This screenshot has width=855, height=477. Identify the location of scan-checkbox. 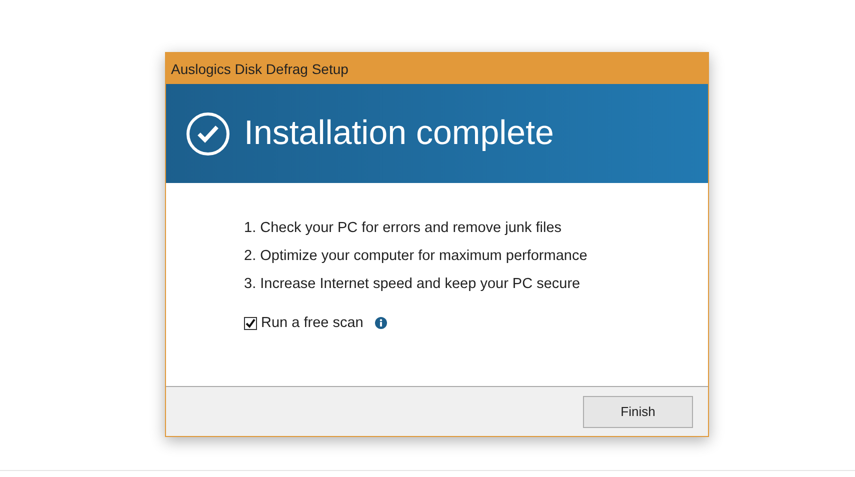
(250, 323).